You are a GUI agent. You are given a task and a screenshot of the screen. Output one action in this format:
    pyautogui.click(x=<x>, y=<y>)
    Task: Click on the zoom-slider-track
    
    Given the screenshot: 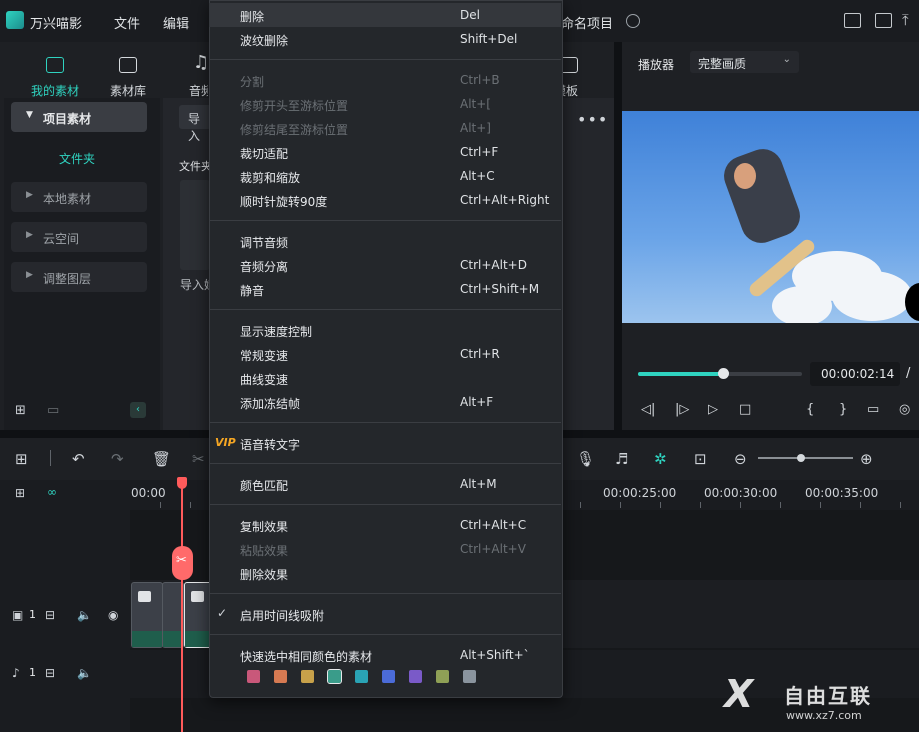 What is the action you would take?
    pyautogui.click(x=805, y=458)
    